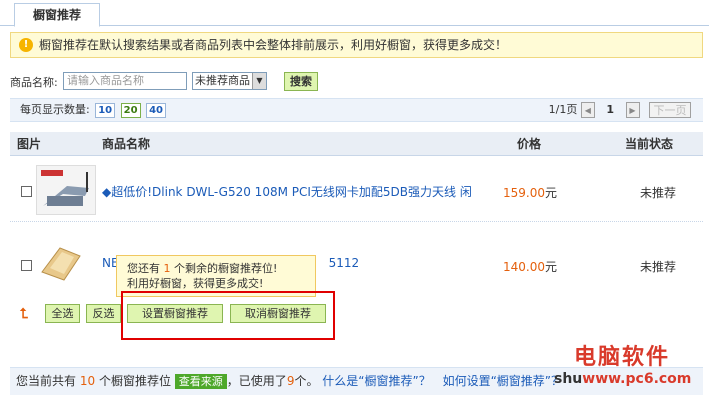 The height and width of the screenshot is (401, 709). I want to click on how-to-set-showcase-link: 如何设置“橱窗推荐”？, so click(503, 381).